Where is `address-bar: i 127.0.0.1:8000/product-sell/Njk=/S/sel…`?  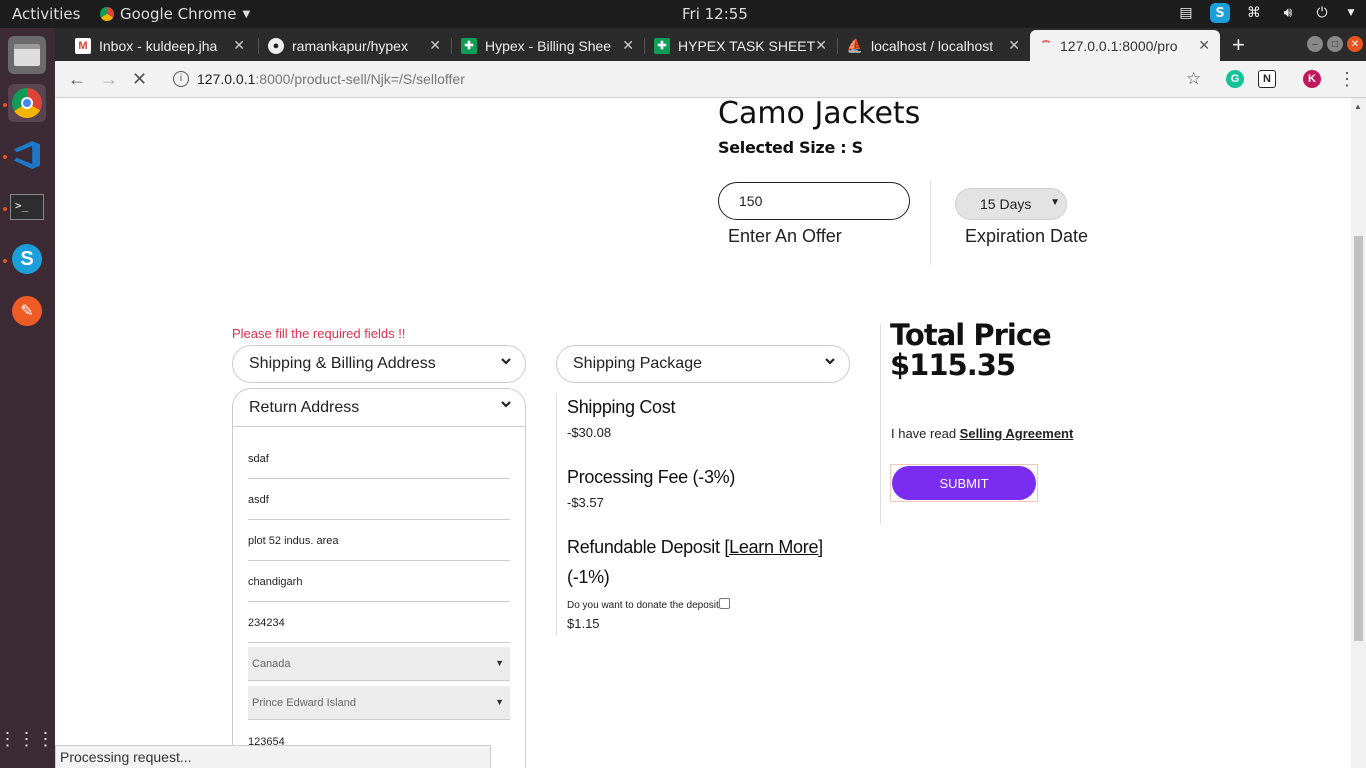 address-bar: i 127.0.0.1:8000/product-sell/Njk=/S/sel… is located at coordinates (685, 79).